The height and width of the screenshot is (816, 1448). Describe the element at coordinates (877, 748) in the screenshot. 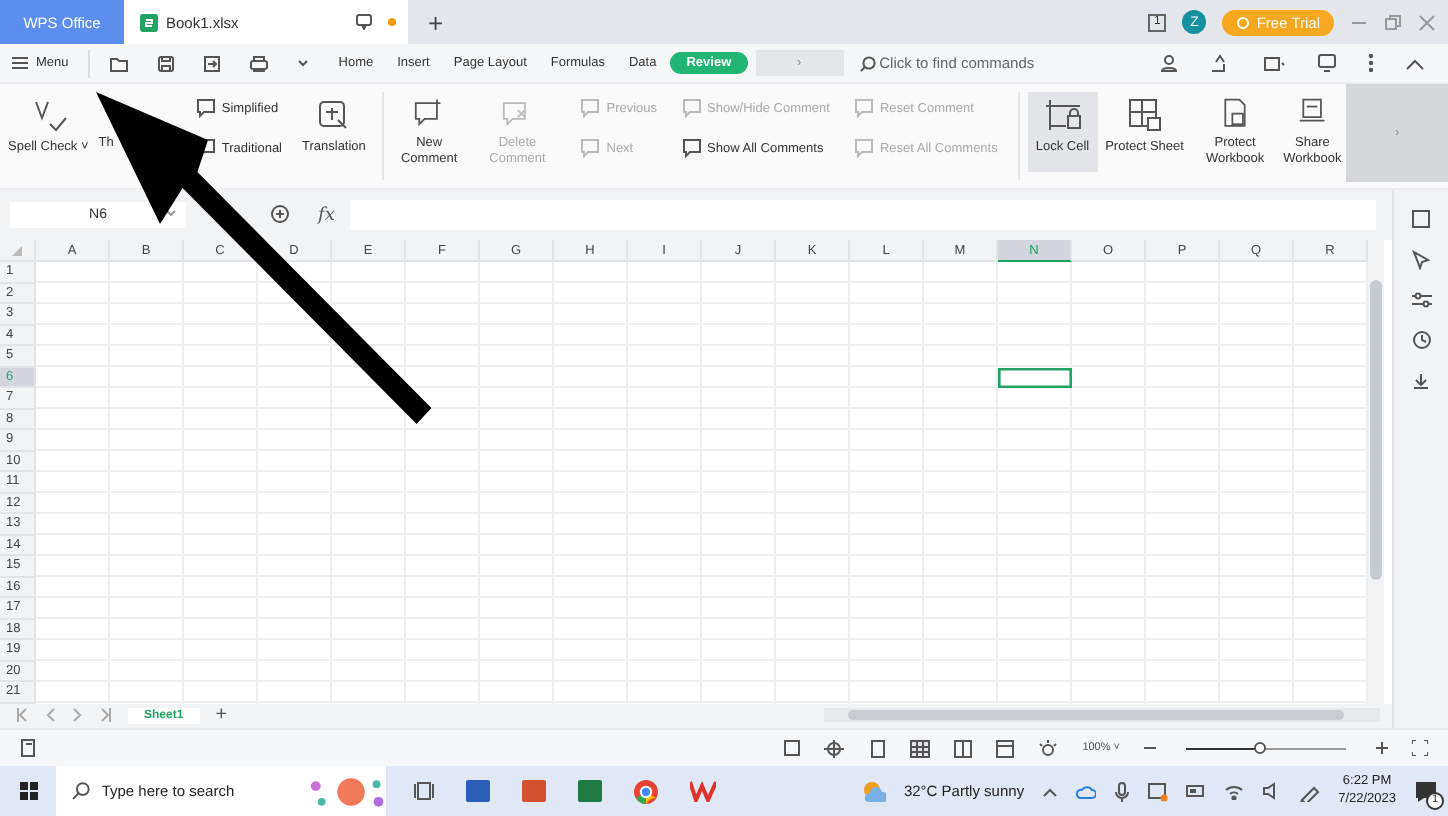

I see `reading-icon` at that location.